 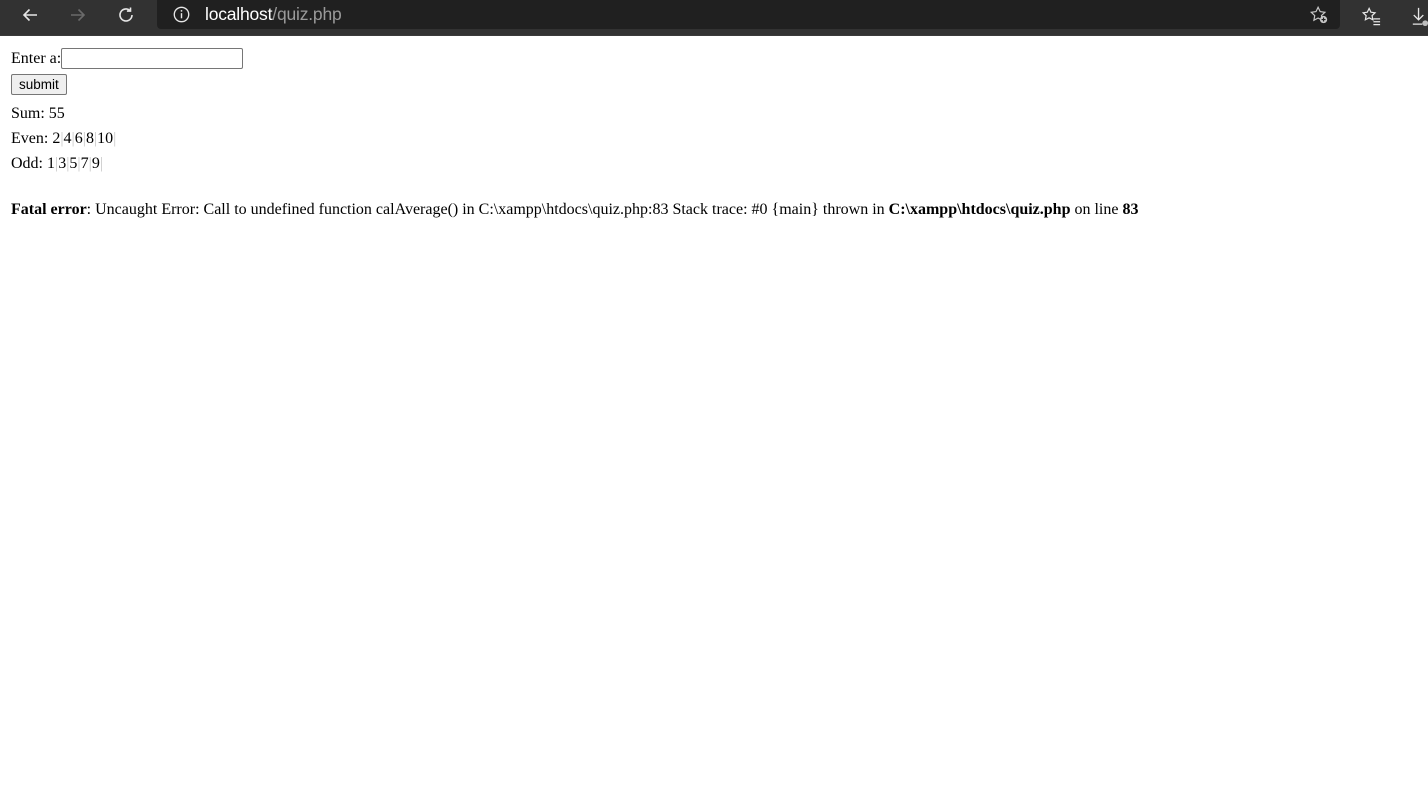 What do you see at coordinates (1420, 16) in the screenshot?
I see `downloads-icon` at bounding box center [1420, 16].